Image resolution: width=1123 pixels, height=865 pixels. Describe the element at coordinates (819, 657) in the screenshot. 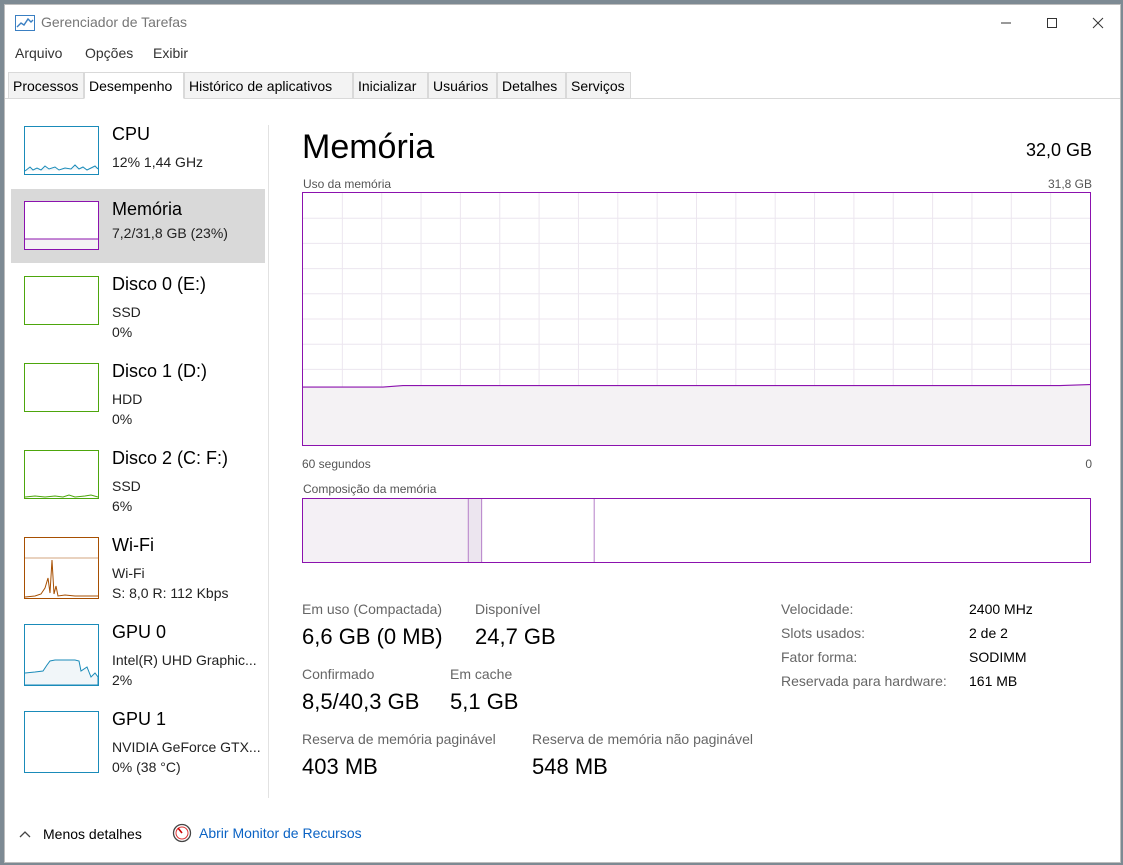

I see `spec-label: Fator forma:` at that location.